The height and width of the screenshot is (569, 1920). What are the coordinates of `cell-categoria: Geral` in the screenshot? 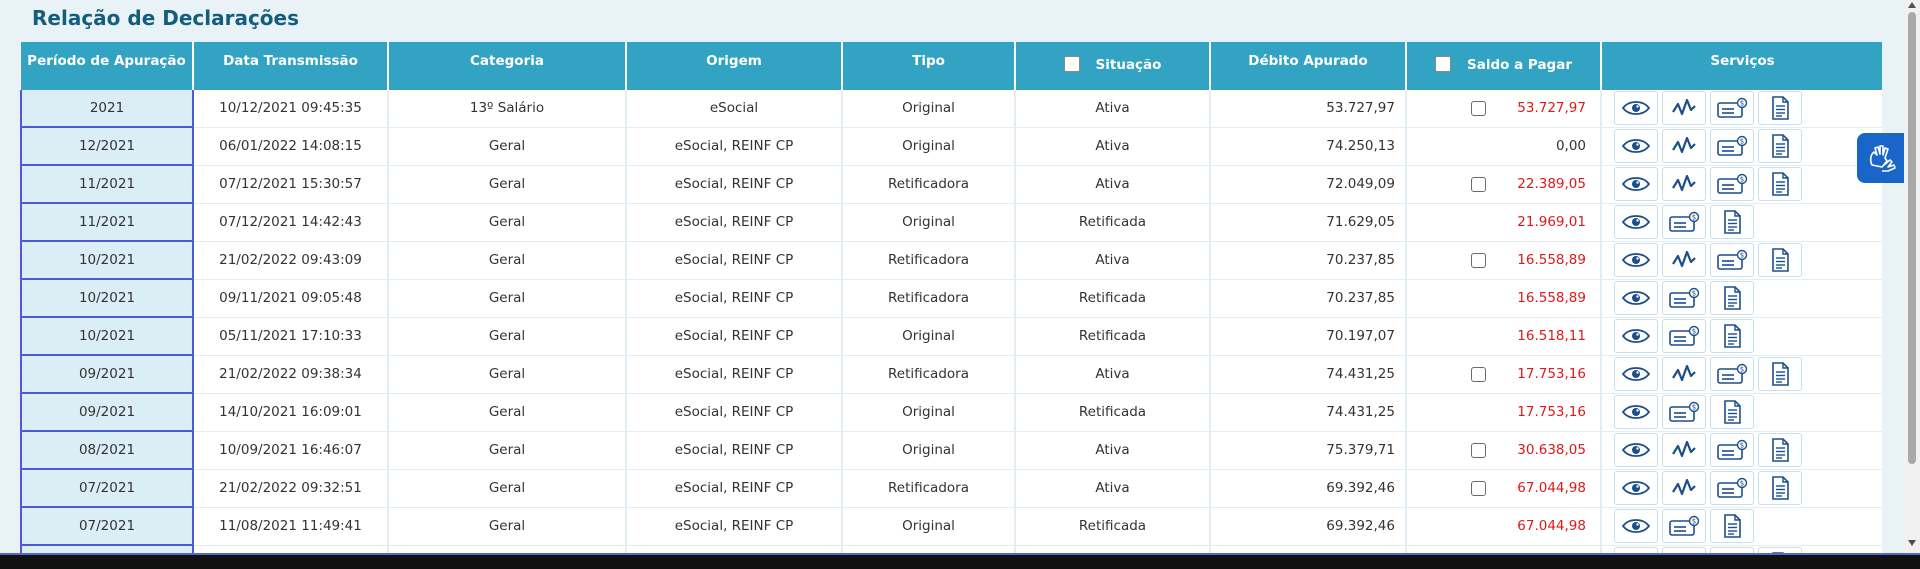 It's located at (506, 222).